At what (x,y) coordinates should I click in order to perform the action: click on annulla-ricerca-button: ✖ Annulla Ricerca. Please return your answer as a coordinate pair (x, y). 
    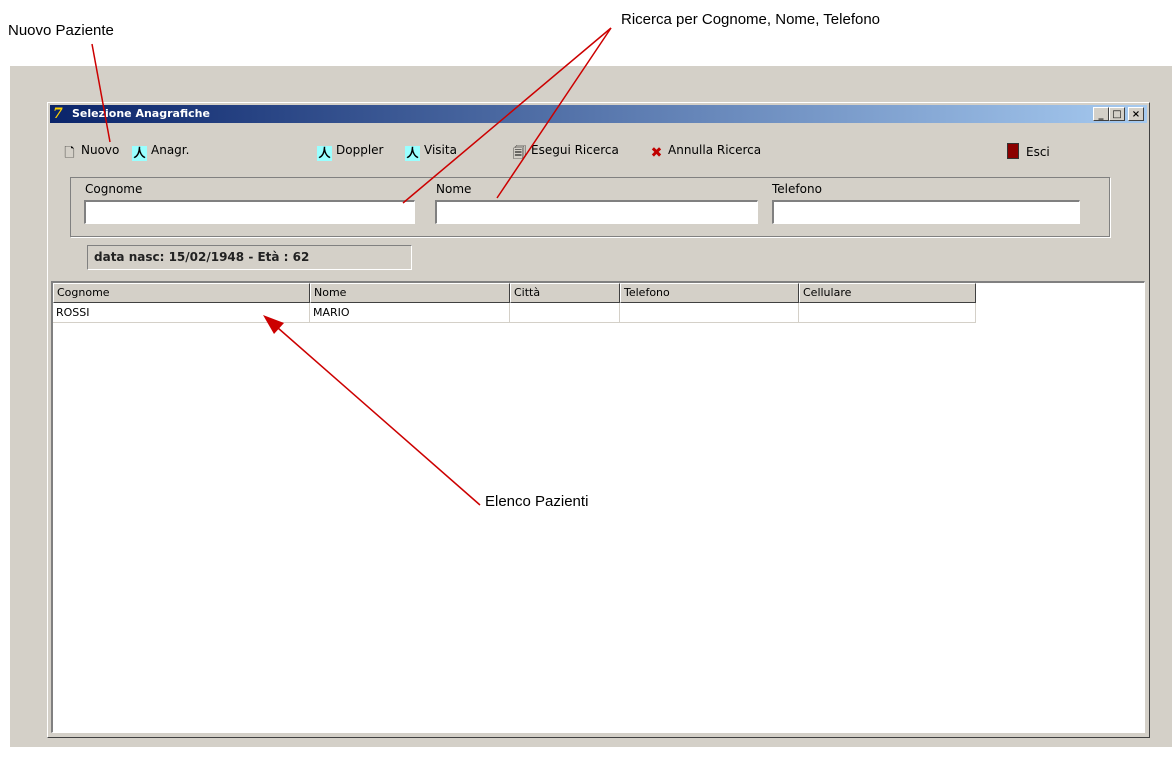
    Looking at the image, I should click on (705, 152).